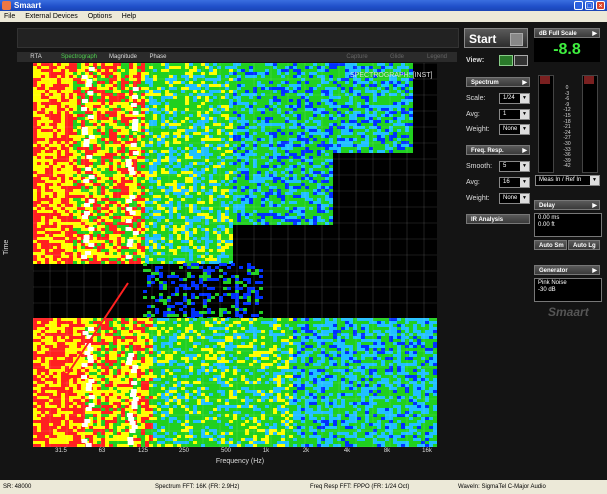  I want to click on menu-help: Help, so click(129, 16).